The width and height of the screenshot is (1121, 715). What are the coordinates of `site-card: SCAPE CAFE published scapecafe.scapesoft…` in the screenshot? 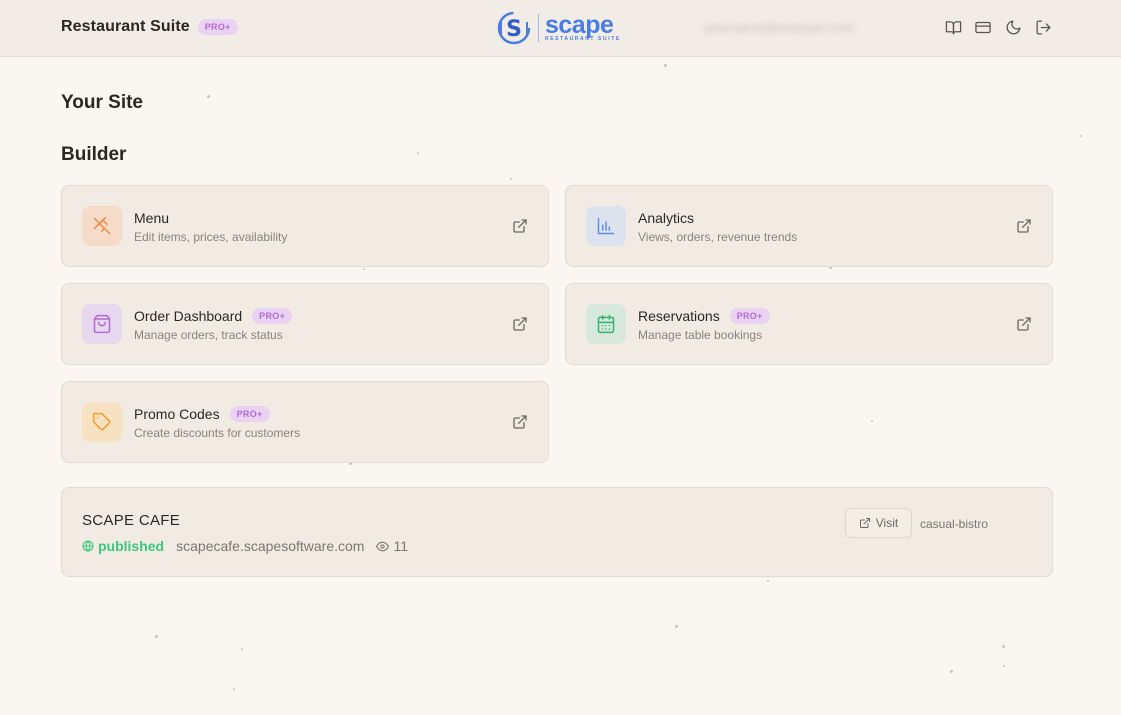 It's located at (557, 532).